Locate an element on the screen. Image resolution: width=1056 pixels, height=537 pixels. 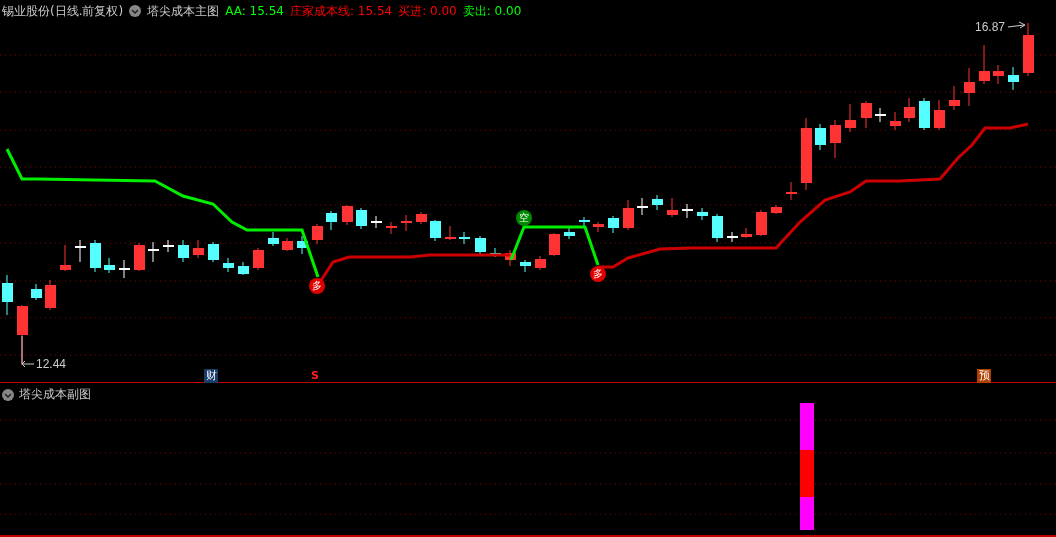
low-price-label: 12.44 is located at coordinates (51, 364).